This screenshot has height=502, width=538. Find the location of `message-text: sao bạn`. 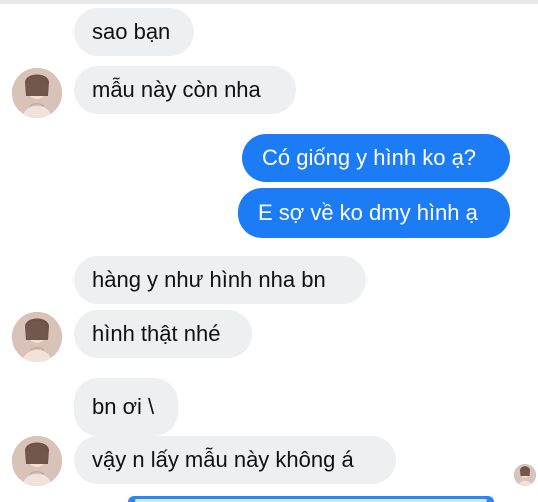

message-text: sao bạn is located at coordinates (131, 31).